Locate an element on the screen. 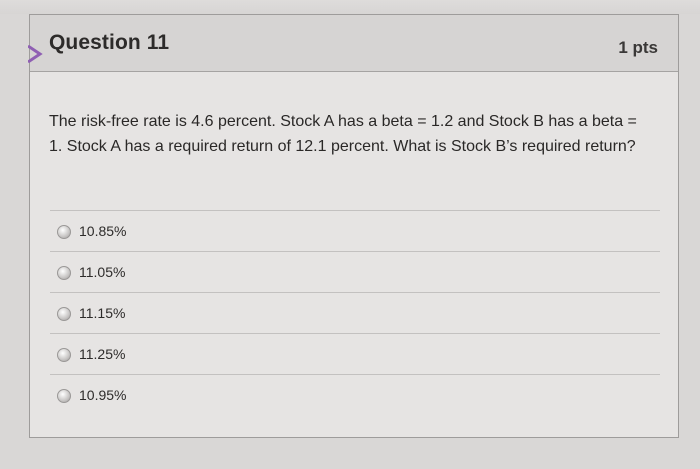  chevron-right-icon is located at coordinates (37, 54).